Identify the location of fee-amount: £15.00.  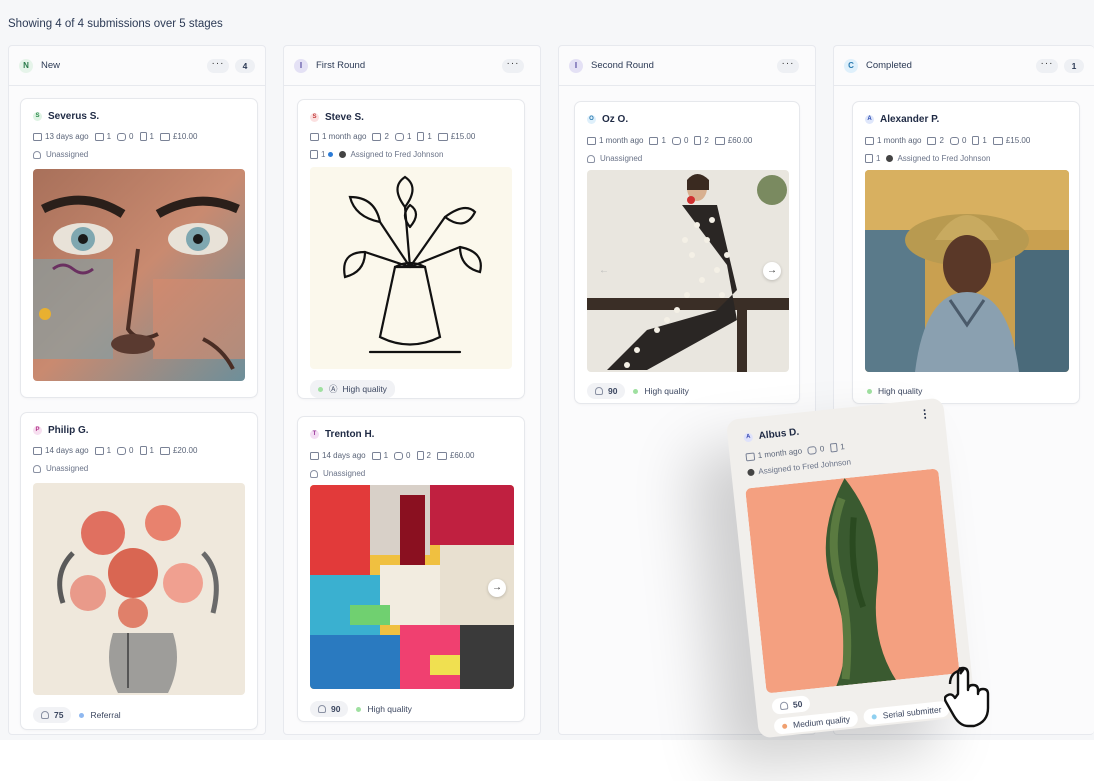
(463, 136).